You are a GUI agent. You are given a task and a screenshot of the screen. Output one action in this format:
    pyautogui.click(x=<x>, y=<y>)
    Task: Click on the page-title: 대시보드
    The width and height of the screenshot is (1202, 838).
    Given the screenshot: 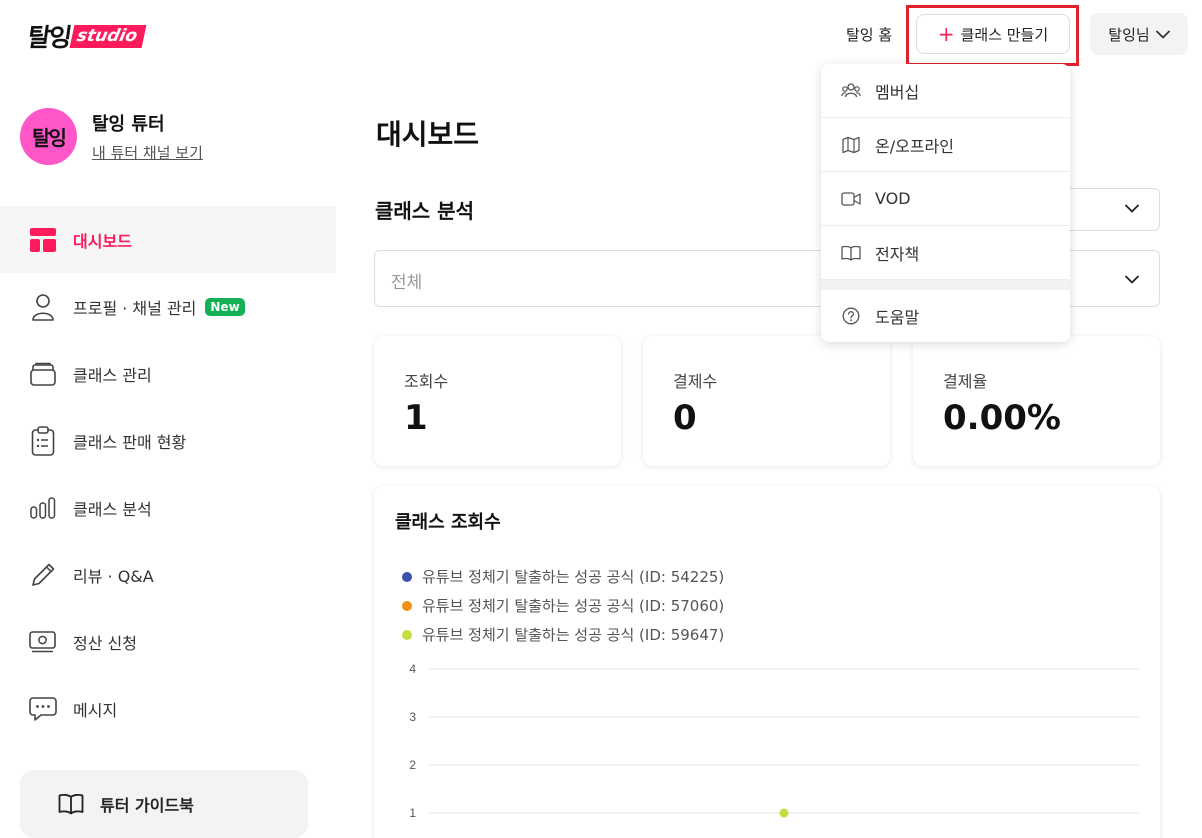 What is the action you would take?
    pyautogui.click(x=428, y=134)
    